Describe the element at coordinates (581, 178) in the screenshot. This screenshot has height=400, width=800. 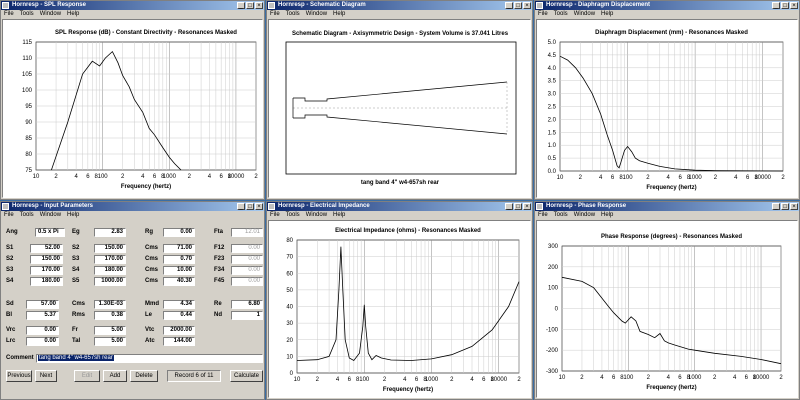
I see `chart1-xtick: 2` at that location.